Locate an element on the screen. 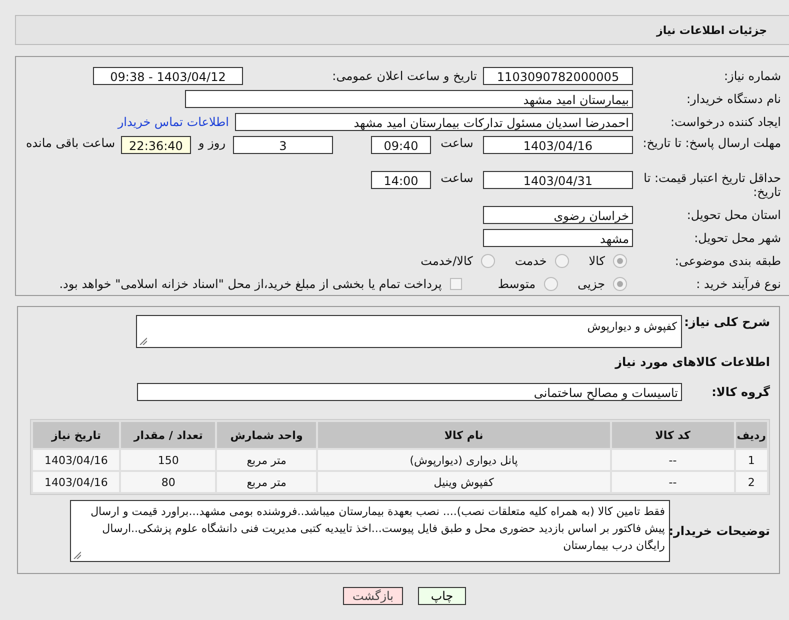  field-label: گروه کالا: is located at coordinates (740, 392).